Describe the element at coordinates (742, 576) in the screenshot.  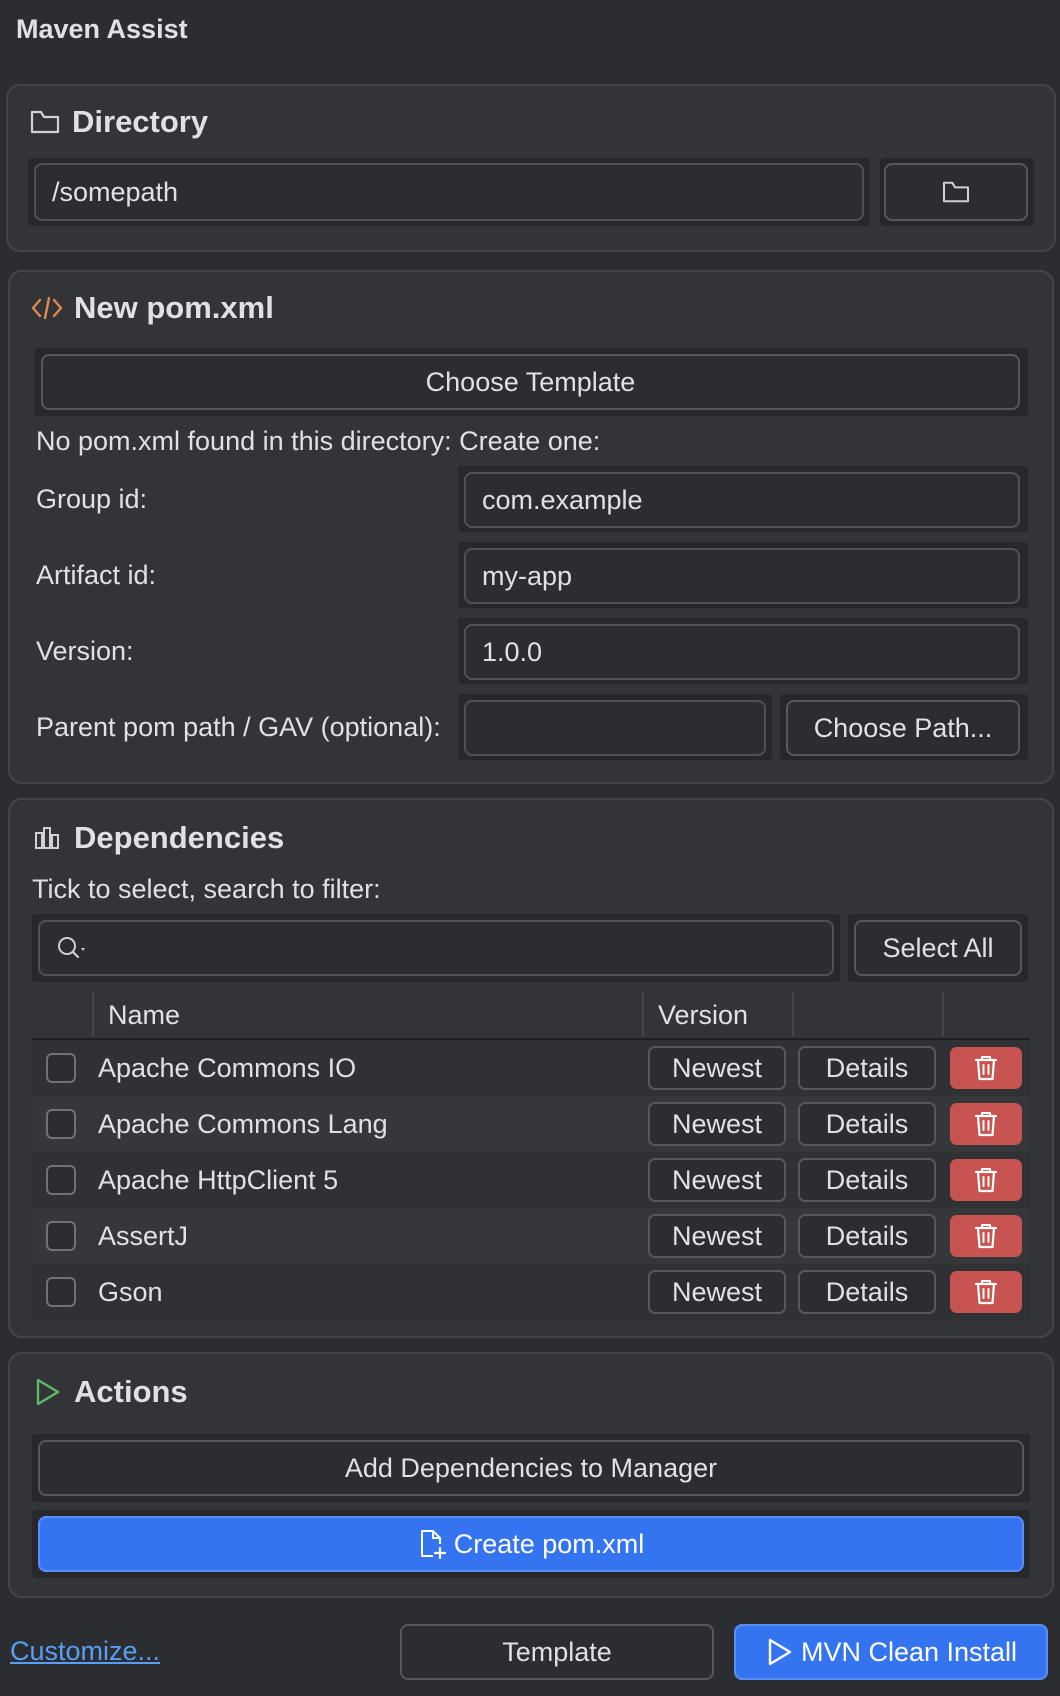
I see `artifact-id-input: my-app` at that location.